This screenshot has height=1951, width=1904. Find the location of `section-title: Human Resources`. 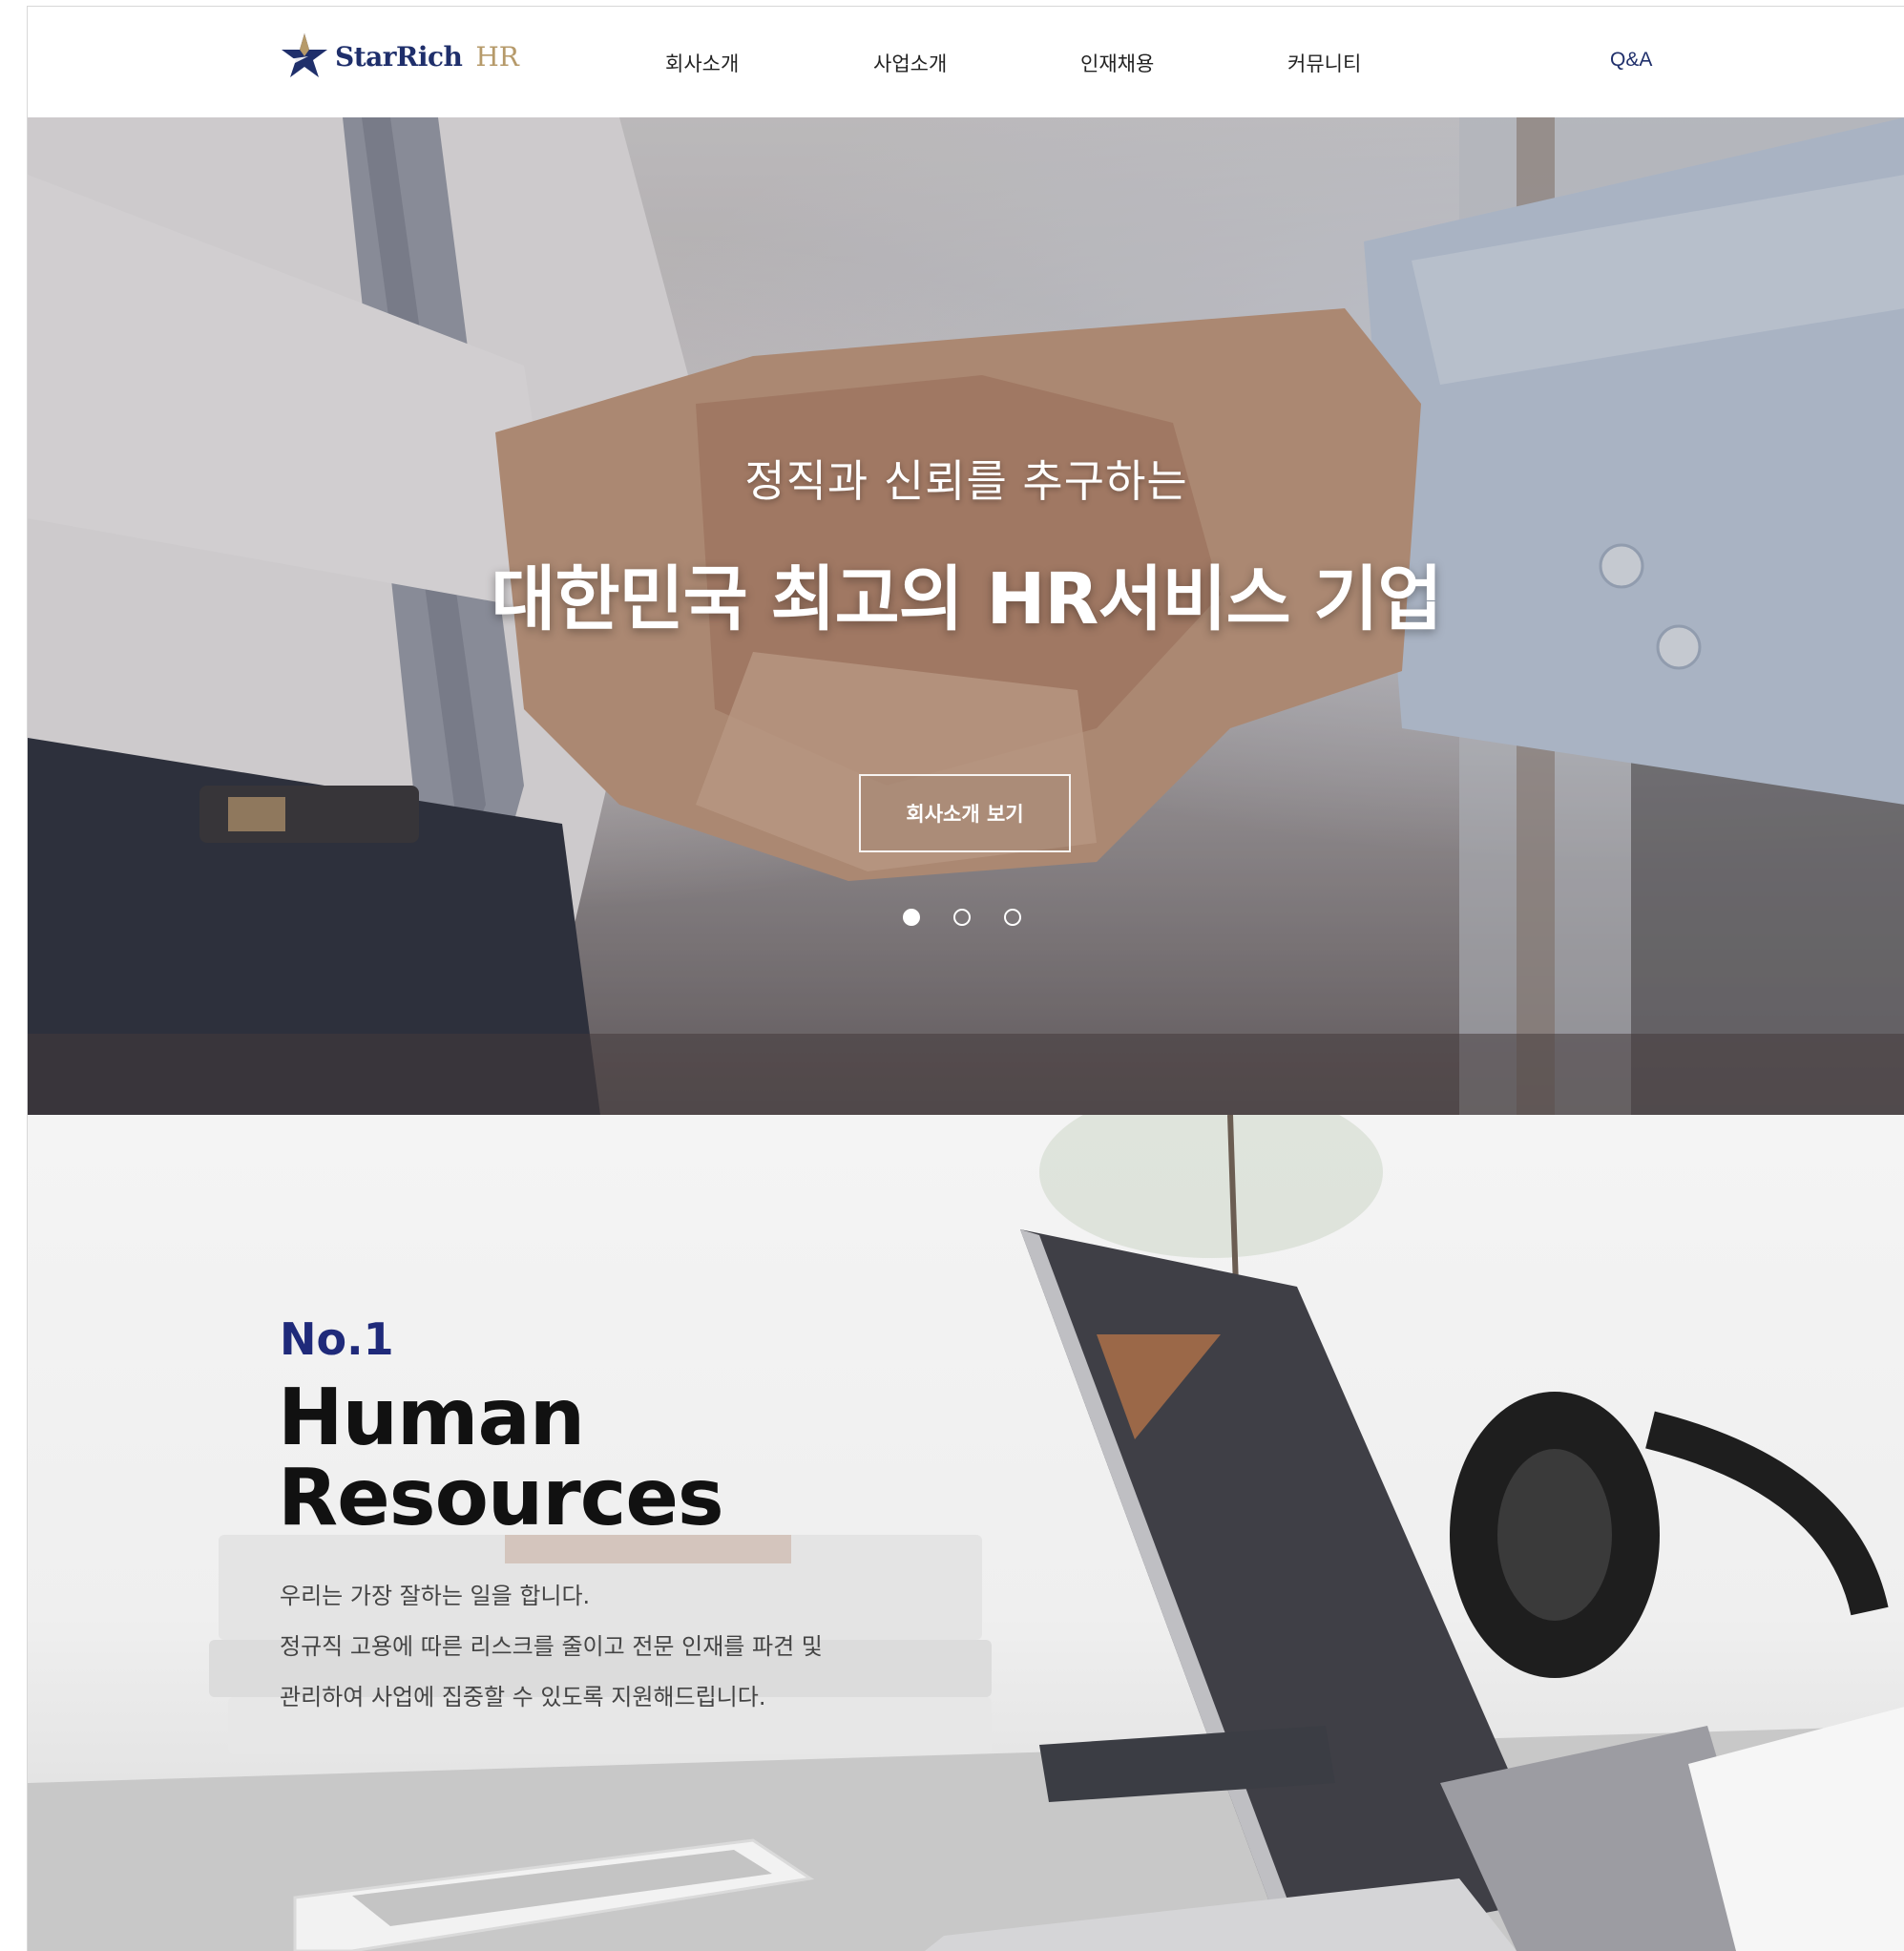

section-title: Human Resources is located at coordinates (501, 1458).